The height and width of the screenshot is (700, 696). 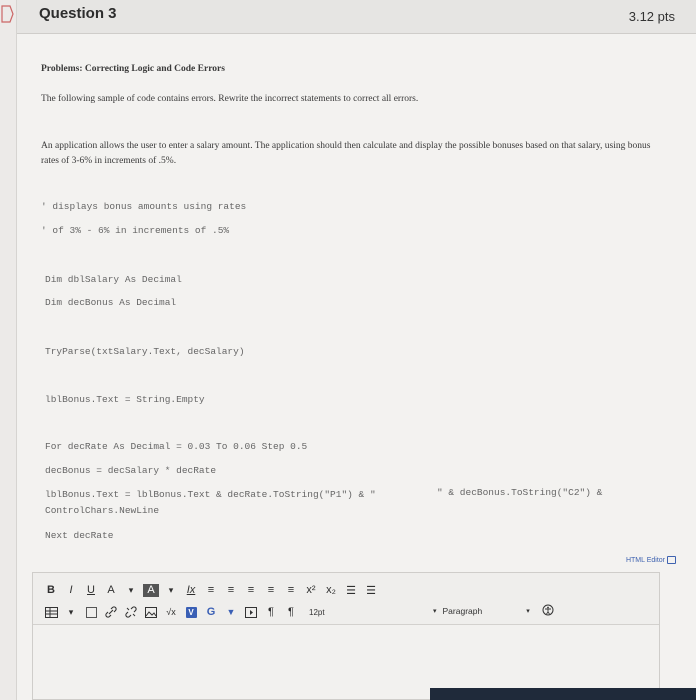 What do you see at coordinates (191, 612) in the screenshot?
I see `media-v-icon: V` at bounding box center [191, 612].